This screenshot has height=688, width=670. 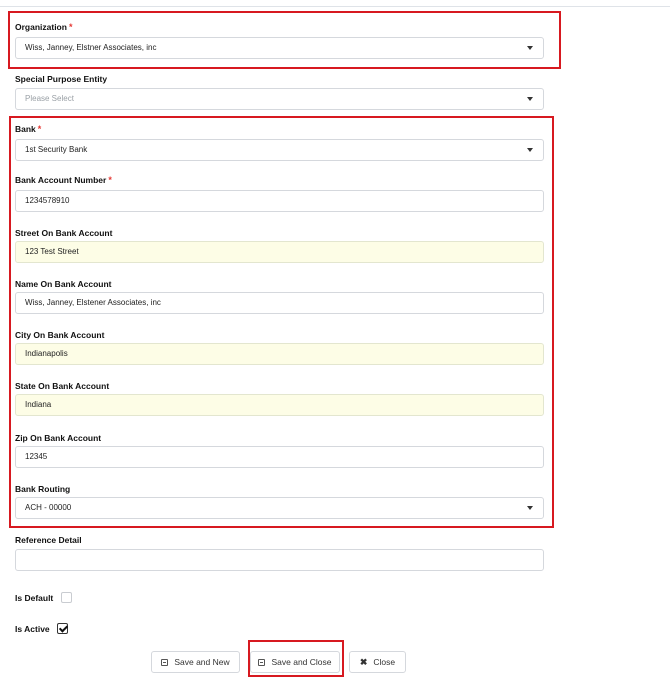 I want to click on street-value: 123 Test Street, so click(x=52, y=251).